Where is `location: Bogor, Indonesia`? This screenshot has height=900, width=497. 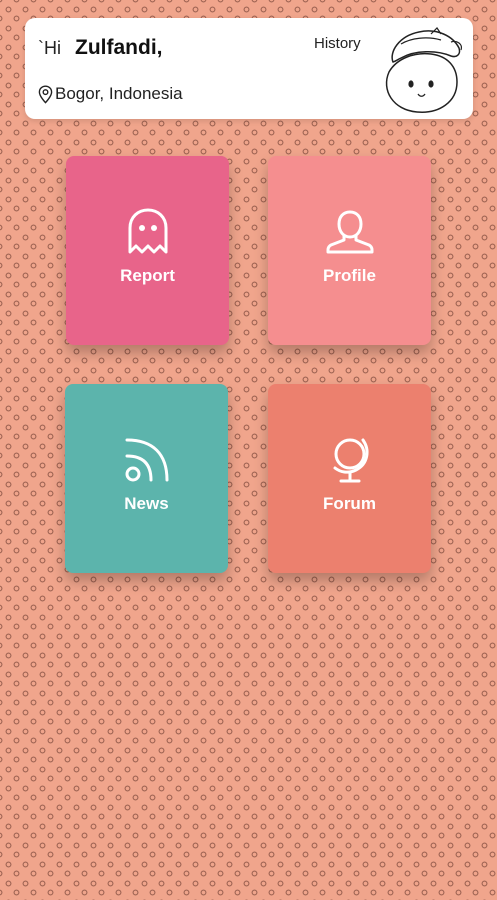
location: Bogor, Indonesia is located at coordinates (110, 94).